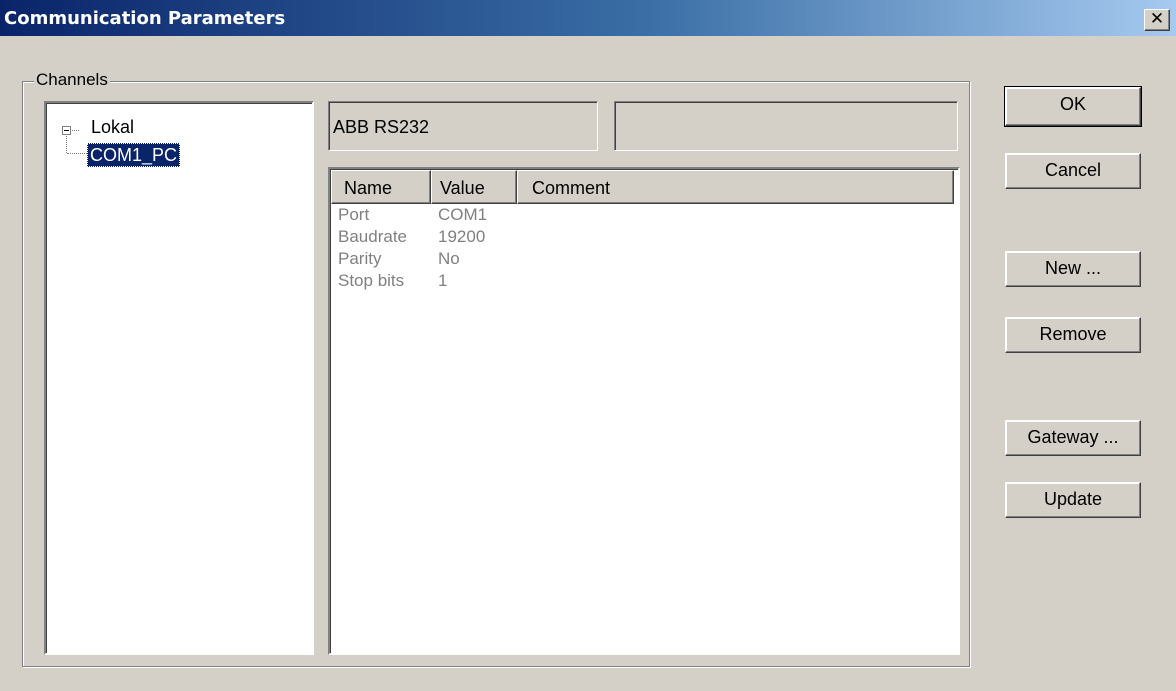  What do you see at coordinates (371, 280) in the screenshot?
I see `param-name: Stop bits` at bounding box center [371, 280].